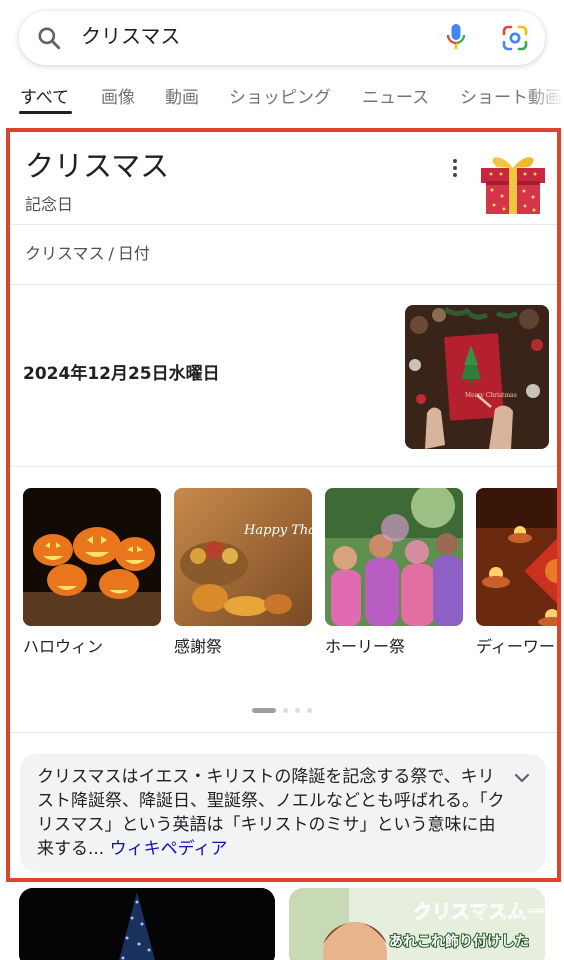 This screenshot has width=564, height=960. I want to click on lens-icon, so click(515, 38).